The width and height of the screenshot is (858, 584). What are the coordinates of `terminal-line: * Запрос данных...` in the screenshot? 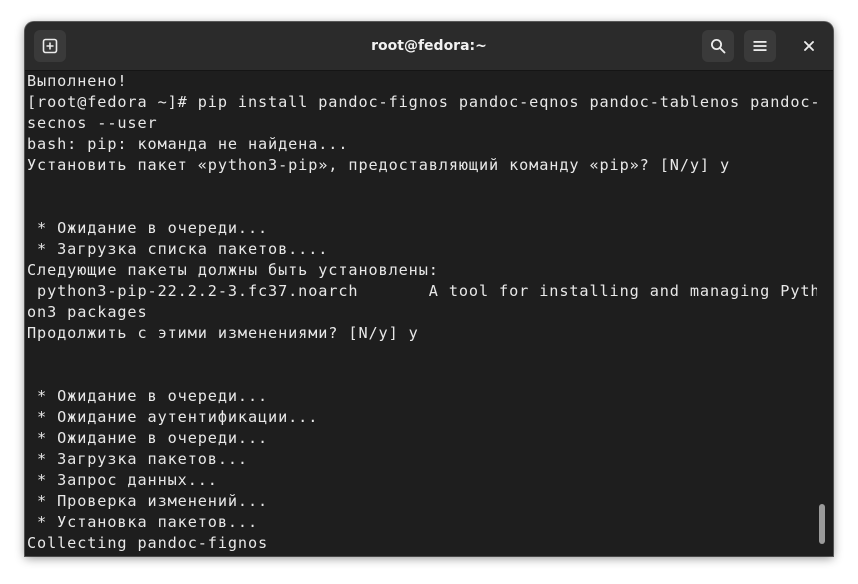 It's located at (122, 480).